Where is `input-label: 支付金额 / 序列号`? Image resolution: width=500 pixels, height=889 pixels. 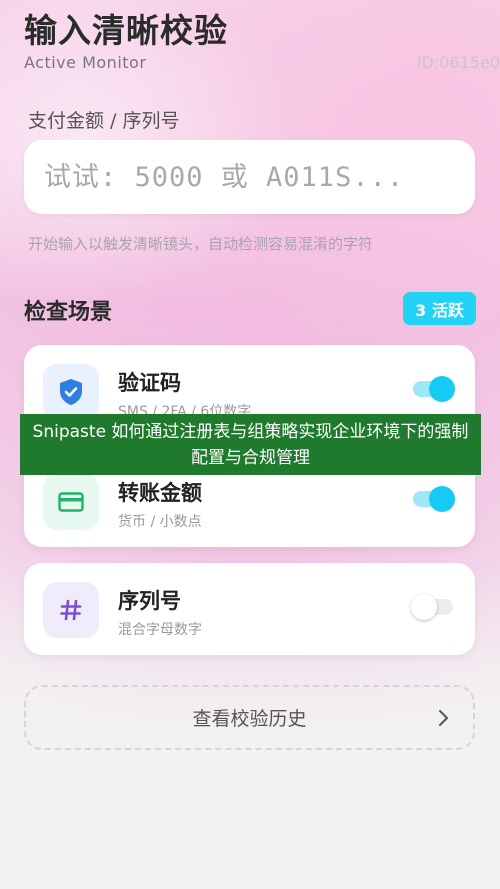
input-label: 支付金额 / 序列号 is located at coordinates (104, 121).